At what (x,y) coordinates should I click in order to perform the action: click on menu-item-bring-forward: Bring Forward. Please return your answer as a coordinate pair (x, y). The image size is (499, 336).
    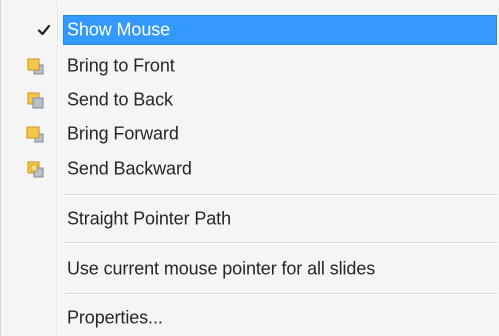
    Looking at the image, I should click on (259, 134).